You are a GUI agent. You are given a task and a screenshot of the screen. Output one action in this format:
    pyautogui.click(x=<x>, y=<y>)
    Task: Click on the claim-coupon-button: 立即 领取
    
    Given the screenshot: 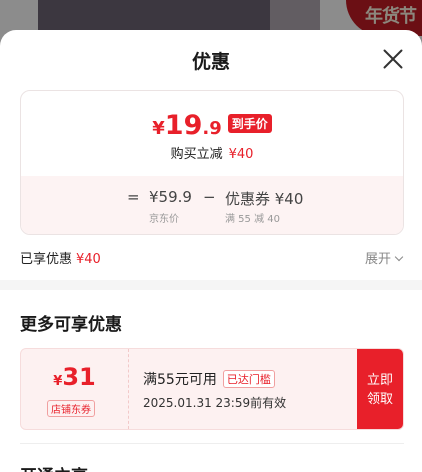 What is the action you would take?
    pyautogui.click(x=380, y=389)
    